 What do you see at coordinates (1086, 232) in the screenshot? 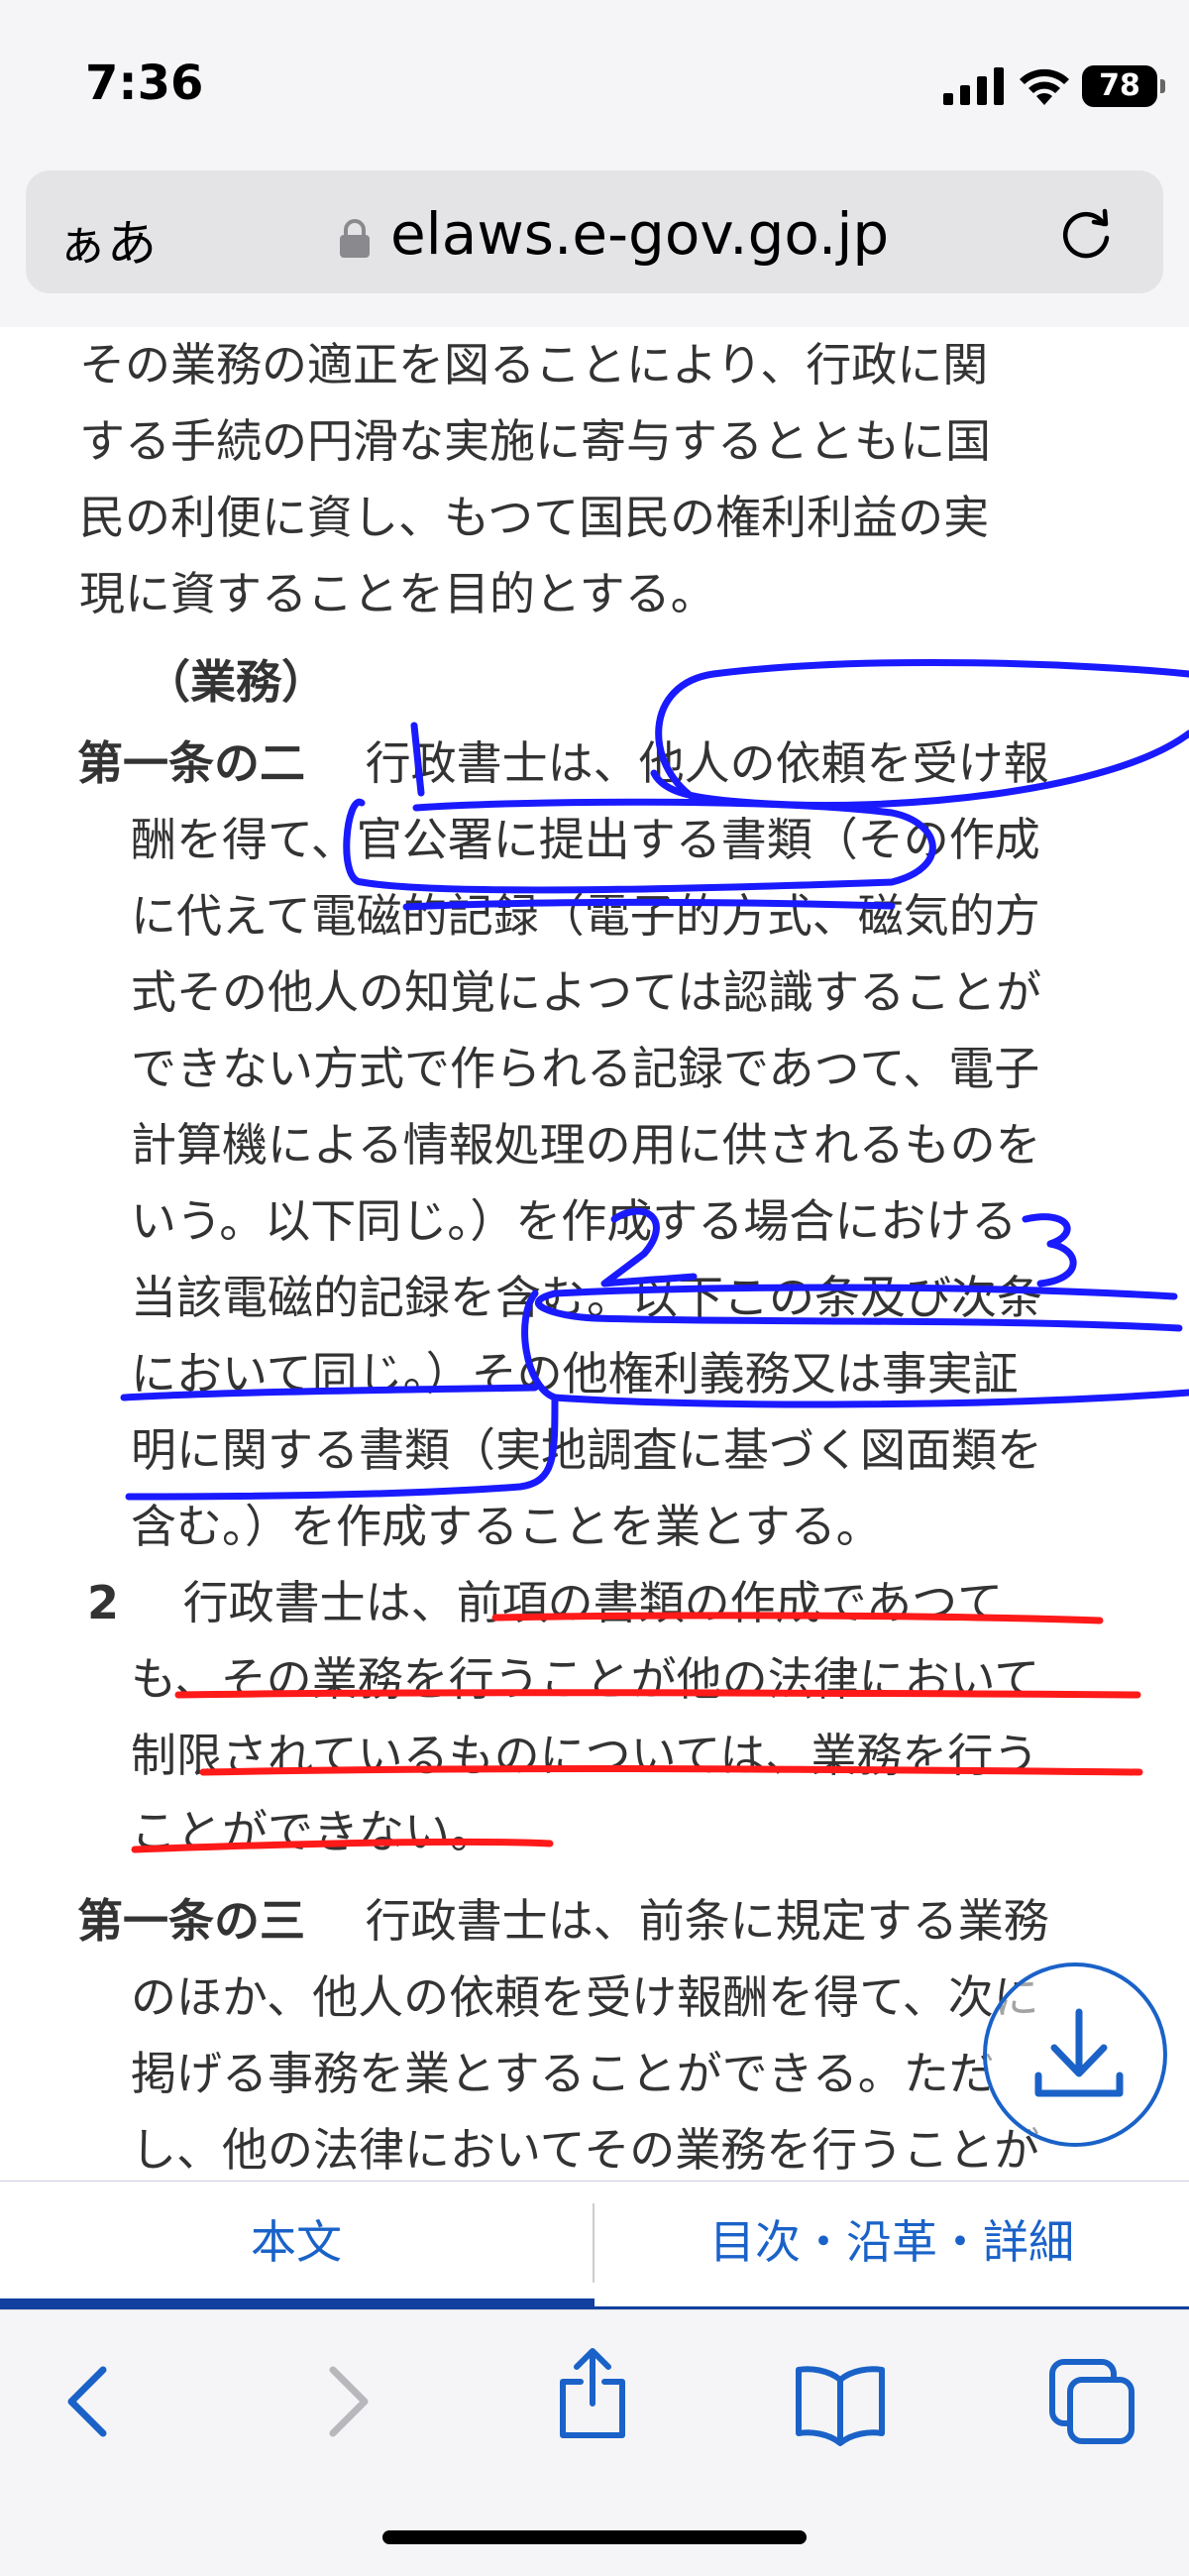
I see `reload-icon` at bounding box center [1086, 232].